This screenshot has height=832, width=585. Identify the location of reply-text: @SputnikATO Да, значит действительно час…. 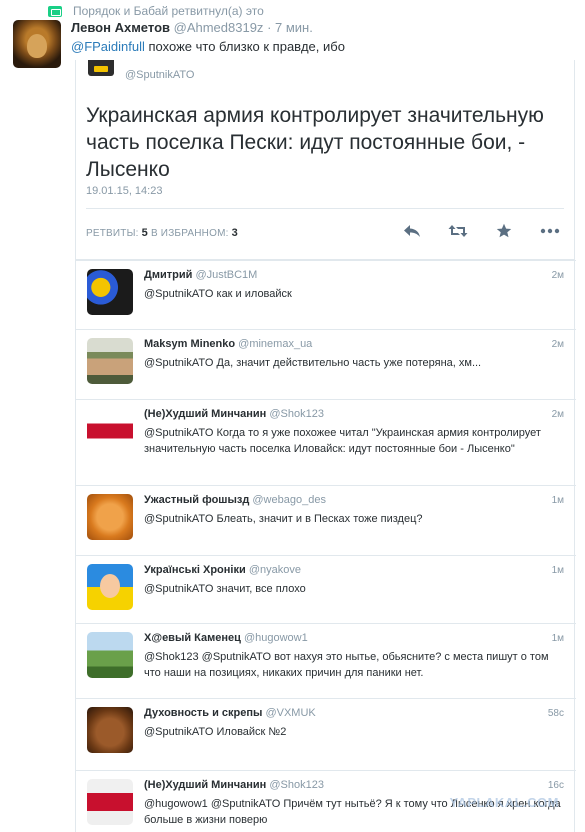
(313, 363).